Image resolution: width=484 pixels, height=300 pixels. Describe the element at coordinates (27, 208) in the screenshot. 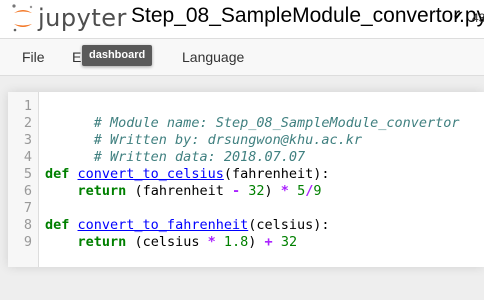

I see `line-number: 7` at that location.